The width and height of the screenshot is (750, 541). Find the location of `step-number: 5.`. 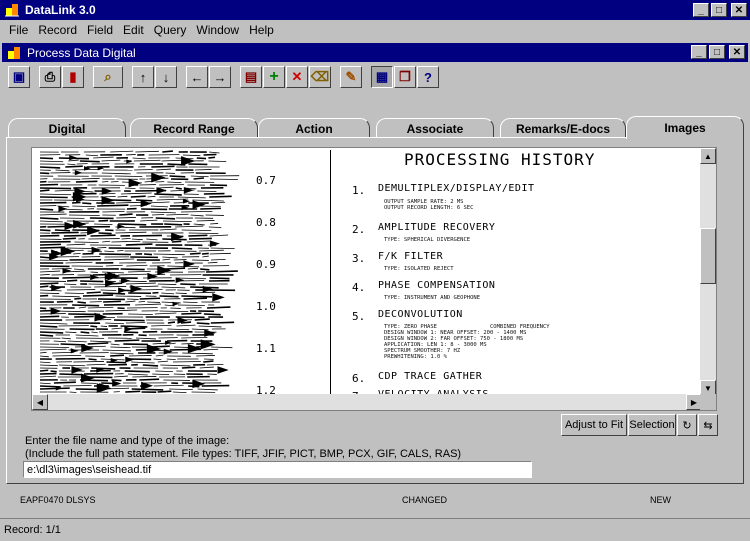

step-number: 5. is located at coordinates (359, 316).